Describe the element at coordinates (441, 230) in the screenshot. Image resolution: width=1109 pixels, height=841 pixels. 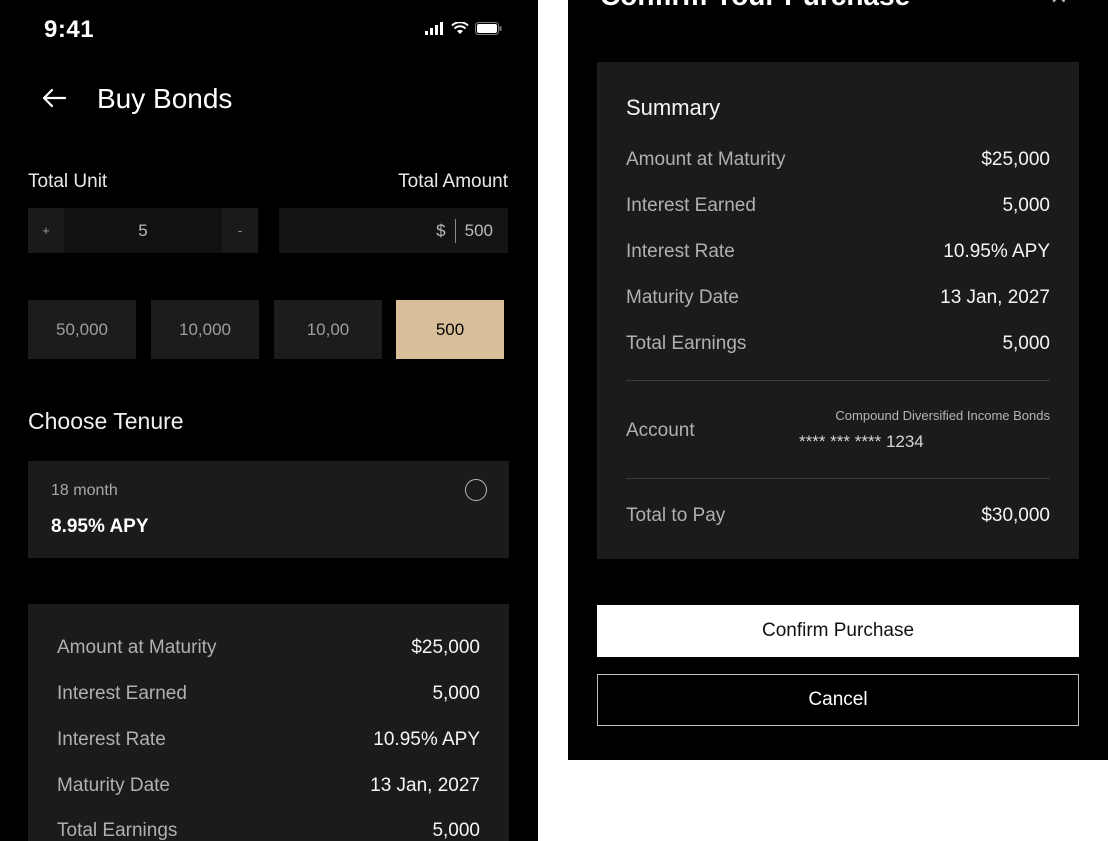
I see `currency-symbol: $` at that location.